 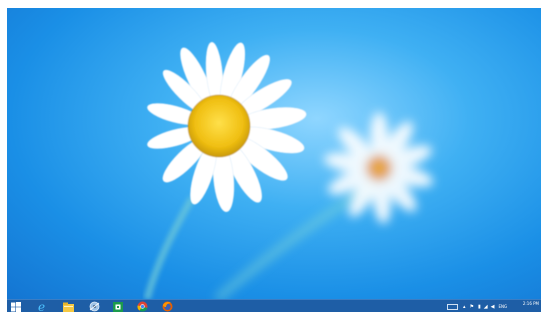 I want to click on svg-text: e, so click(x=41, y=306).